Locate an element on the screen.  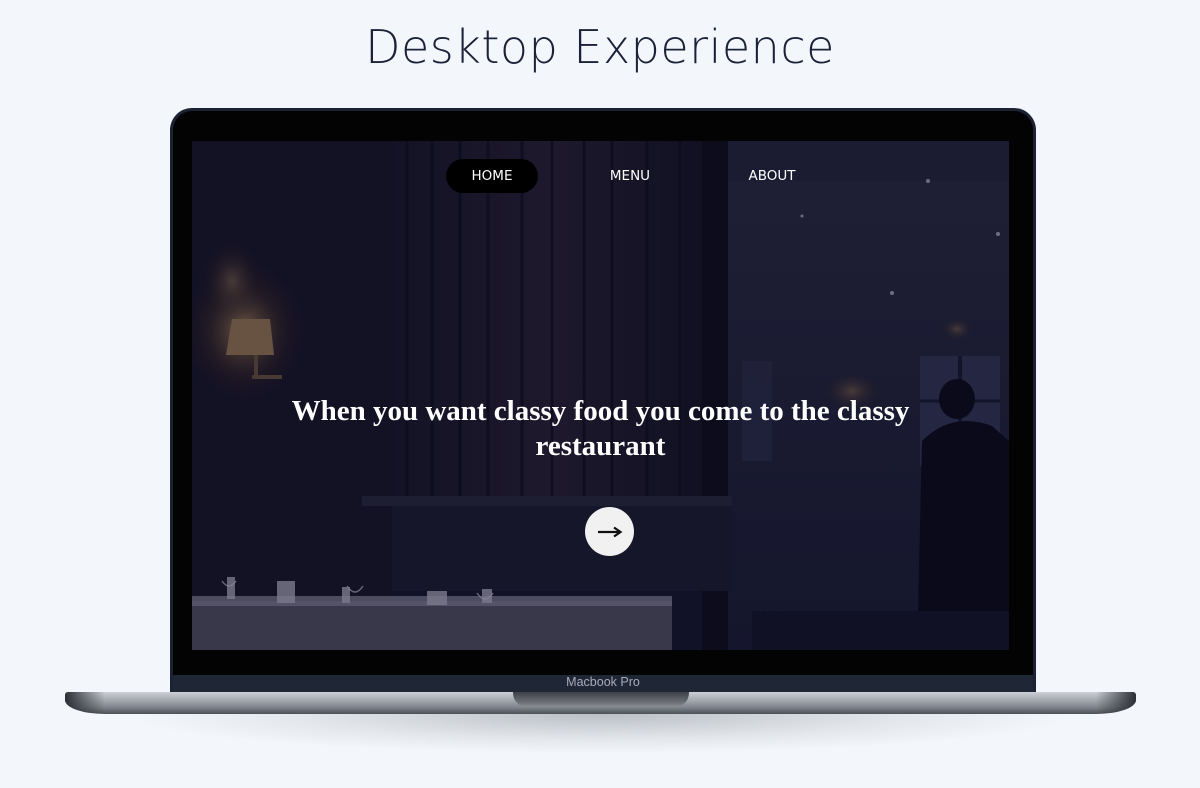
nav-menu-link: MENU is located at coordinates (630, 176).